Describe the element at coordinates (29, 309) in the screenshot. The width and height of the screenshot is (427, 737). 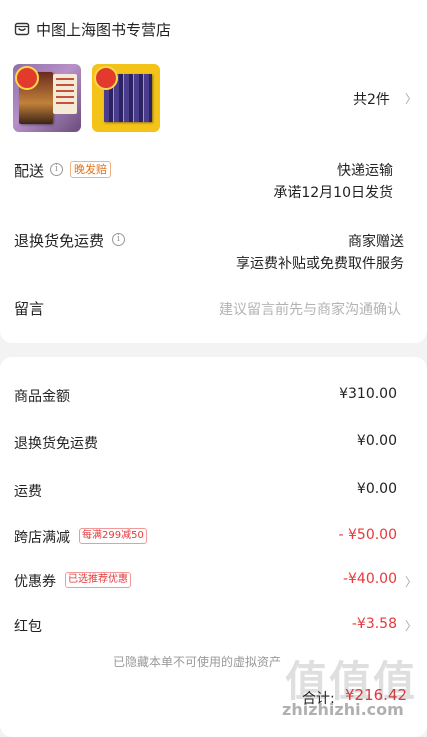
I see `message-label: 留言` at that location.